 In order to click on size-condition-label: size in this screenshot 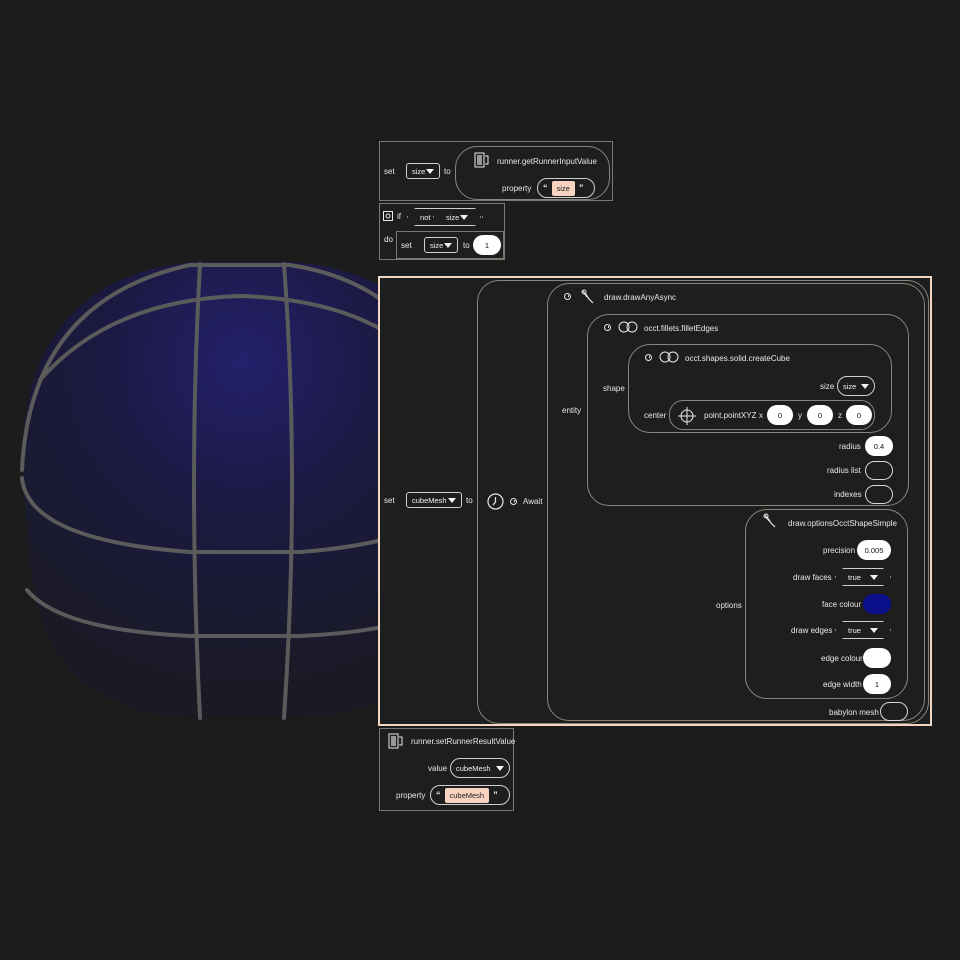, I will do `click(453, 217)`.